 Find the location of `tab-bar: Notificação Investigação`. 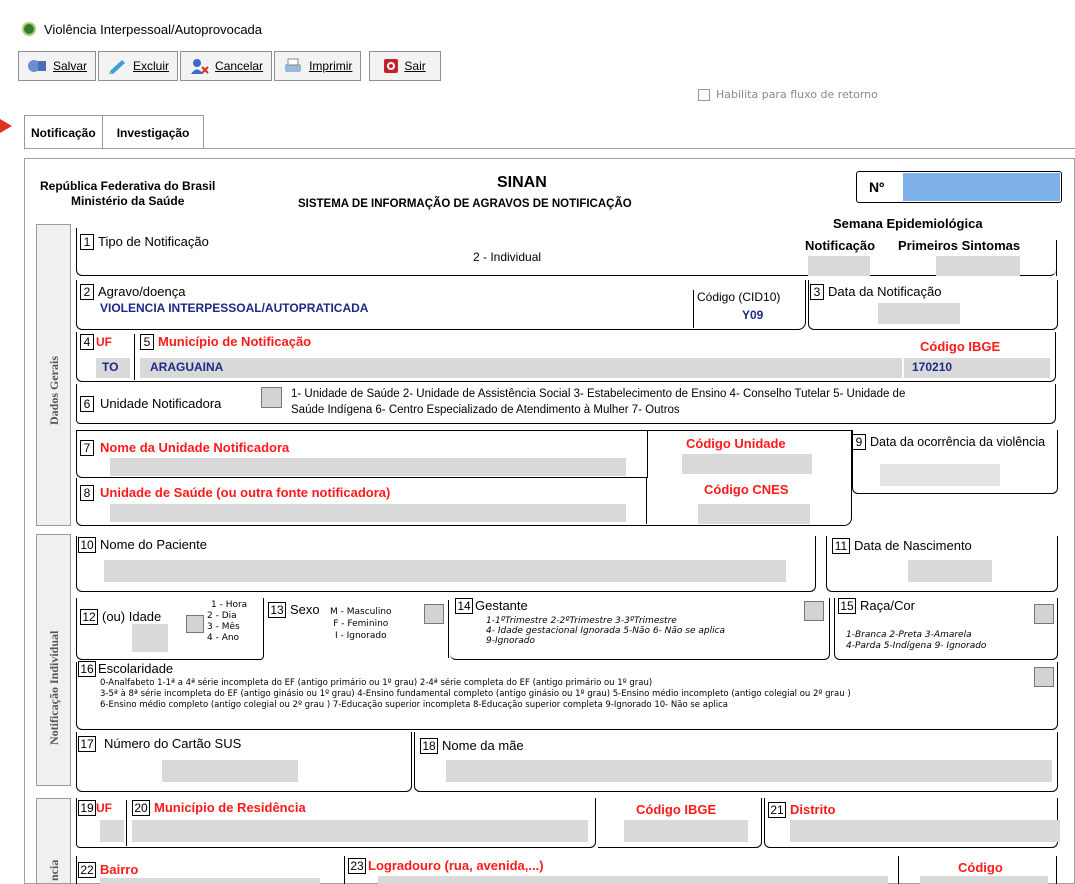

tab-bar: Notificação Investigação is located at coordinates (114, 132).